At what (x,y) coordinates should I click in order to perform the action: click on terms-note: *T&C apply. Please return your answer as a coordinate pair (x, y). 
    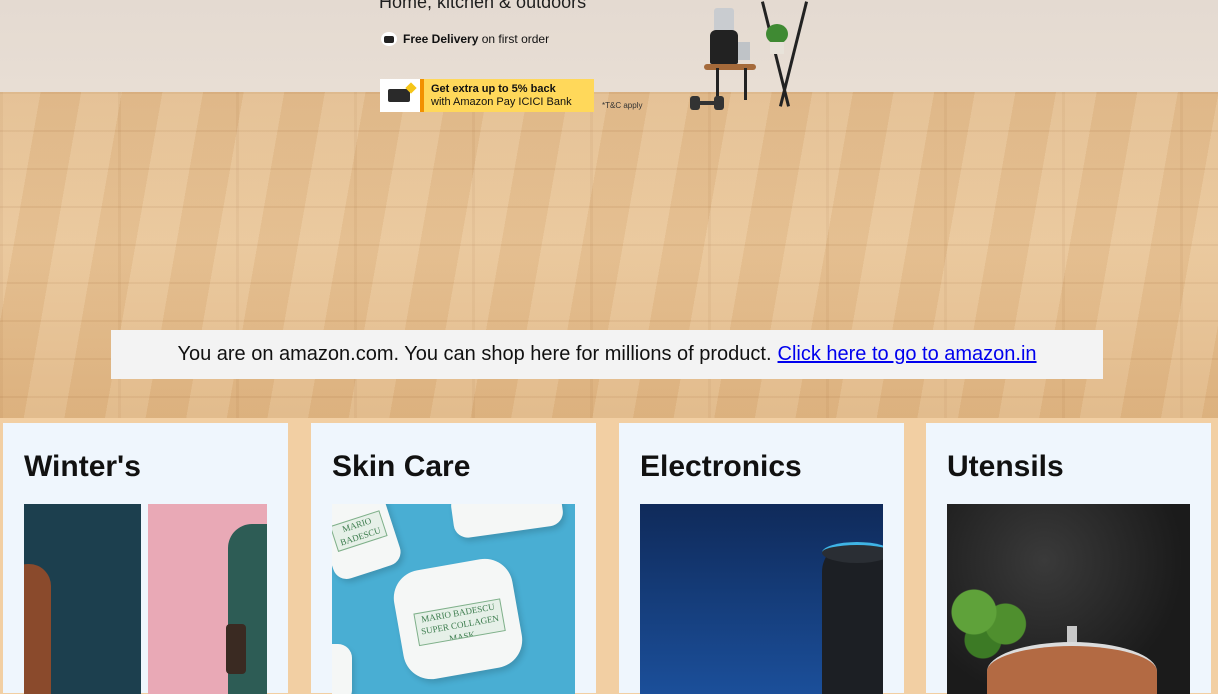
    Looking at the image, I should click on (622, 105).